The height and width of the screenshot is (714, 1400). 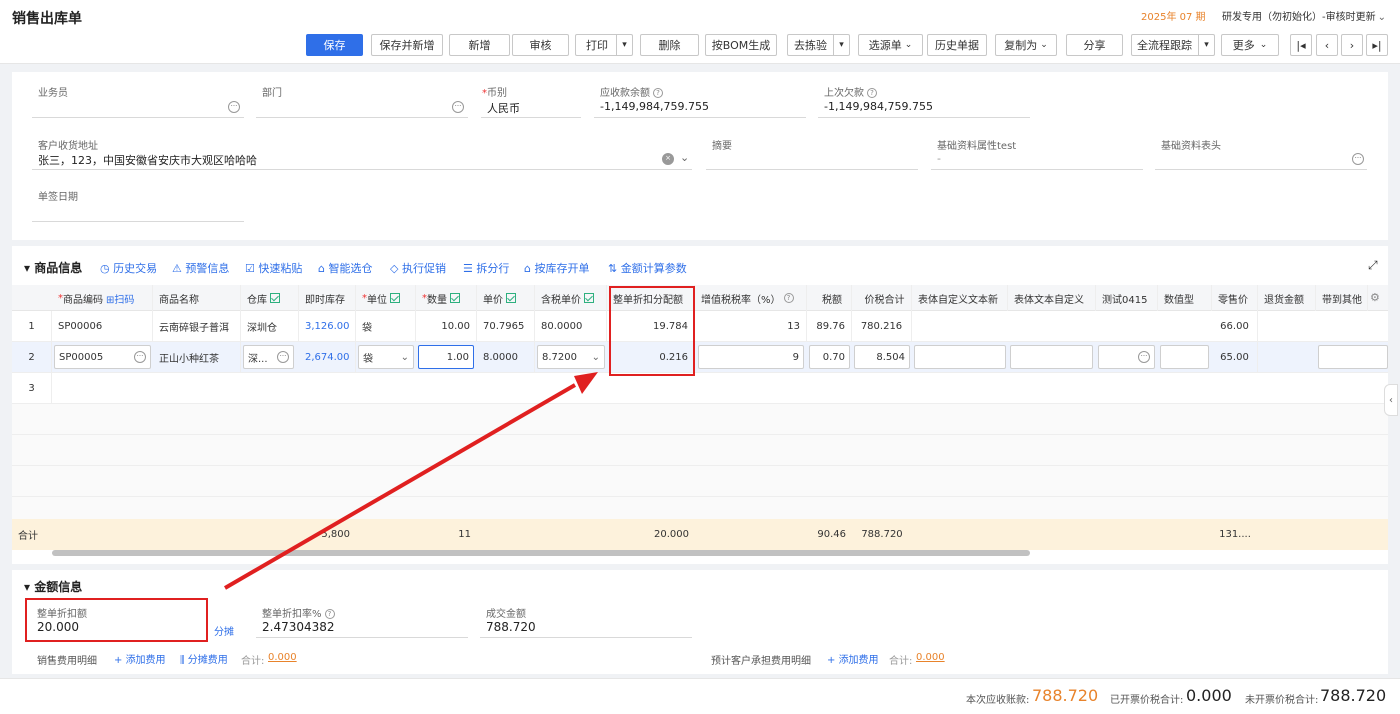 What do you see at coordinates (268, 357) in the screenshot?
I see `warehouse-input: 深... ···` at bounding box center [268, 357].